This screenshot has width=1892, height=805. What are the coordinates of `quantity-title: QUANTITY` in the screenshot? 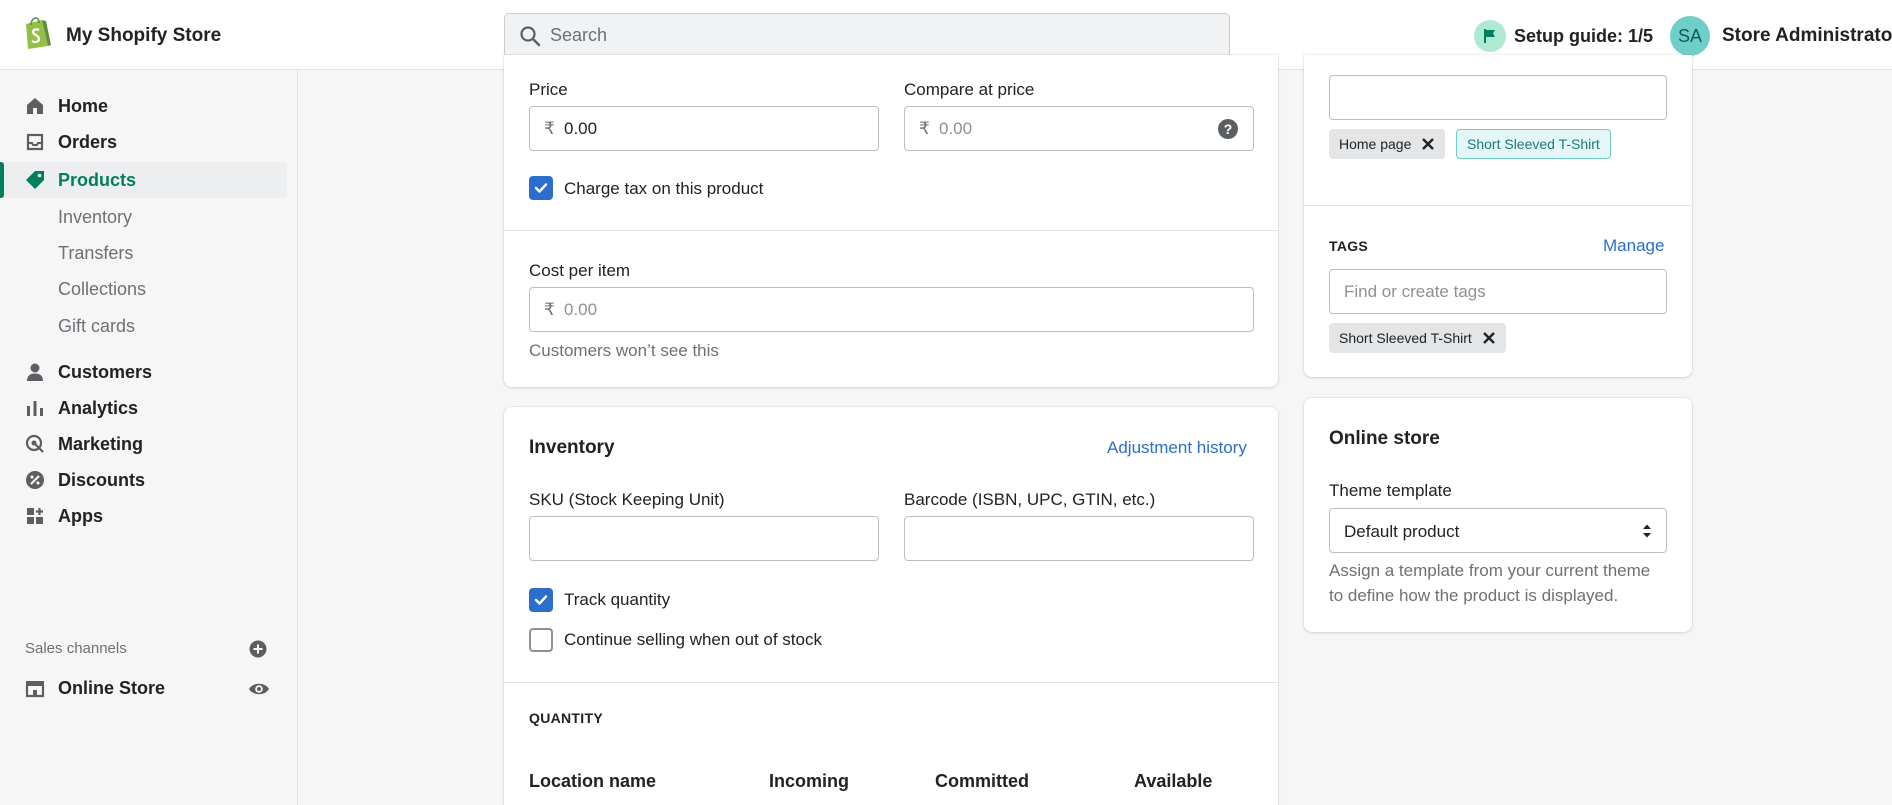 It's located at (566, 718).